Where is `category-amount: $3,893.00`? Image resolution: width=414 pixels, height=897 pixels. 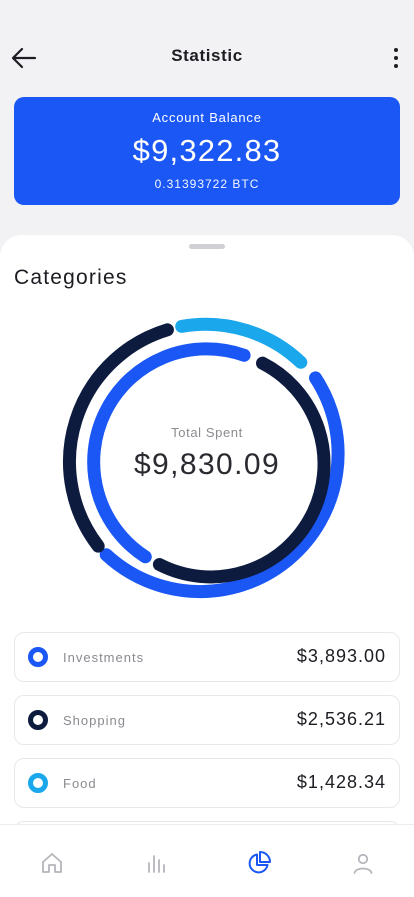 category-amount: $3,893.00 is located at coordinates (341, 656).